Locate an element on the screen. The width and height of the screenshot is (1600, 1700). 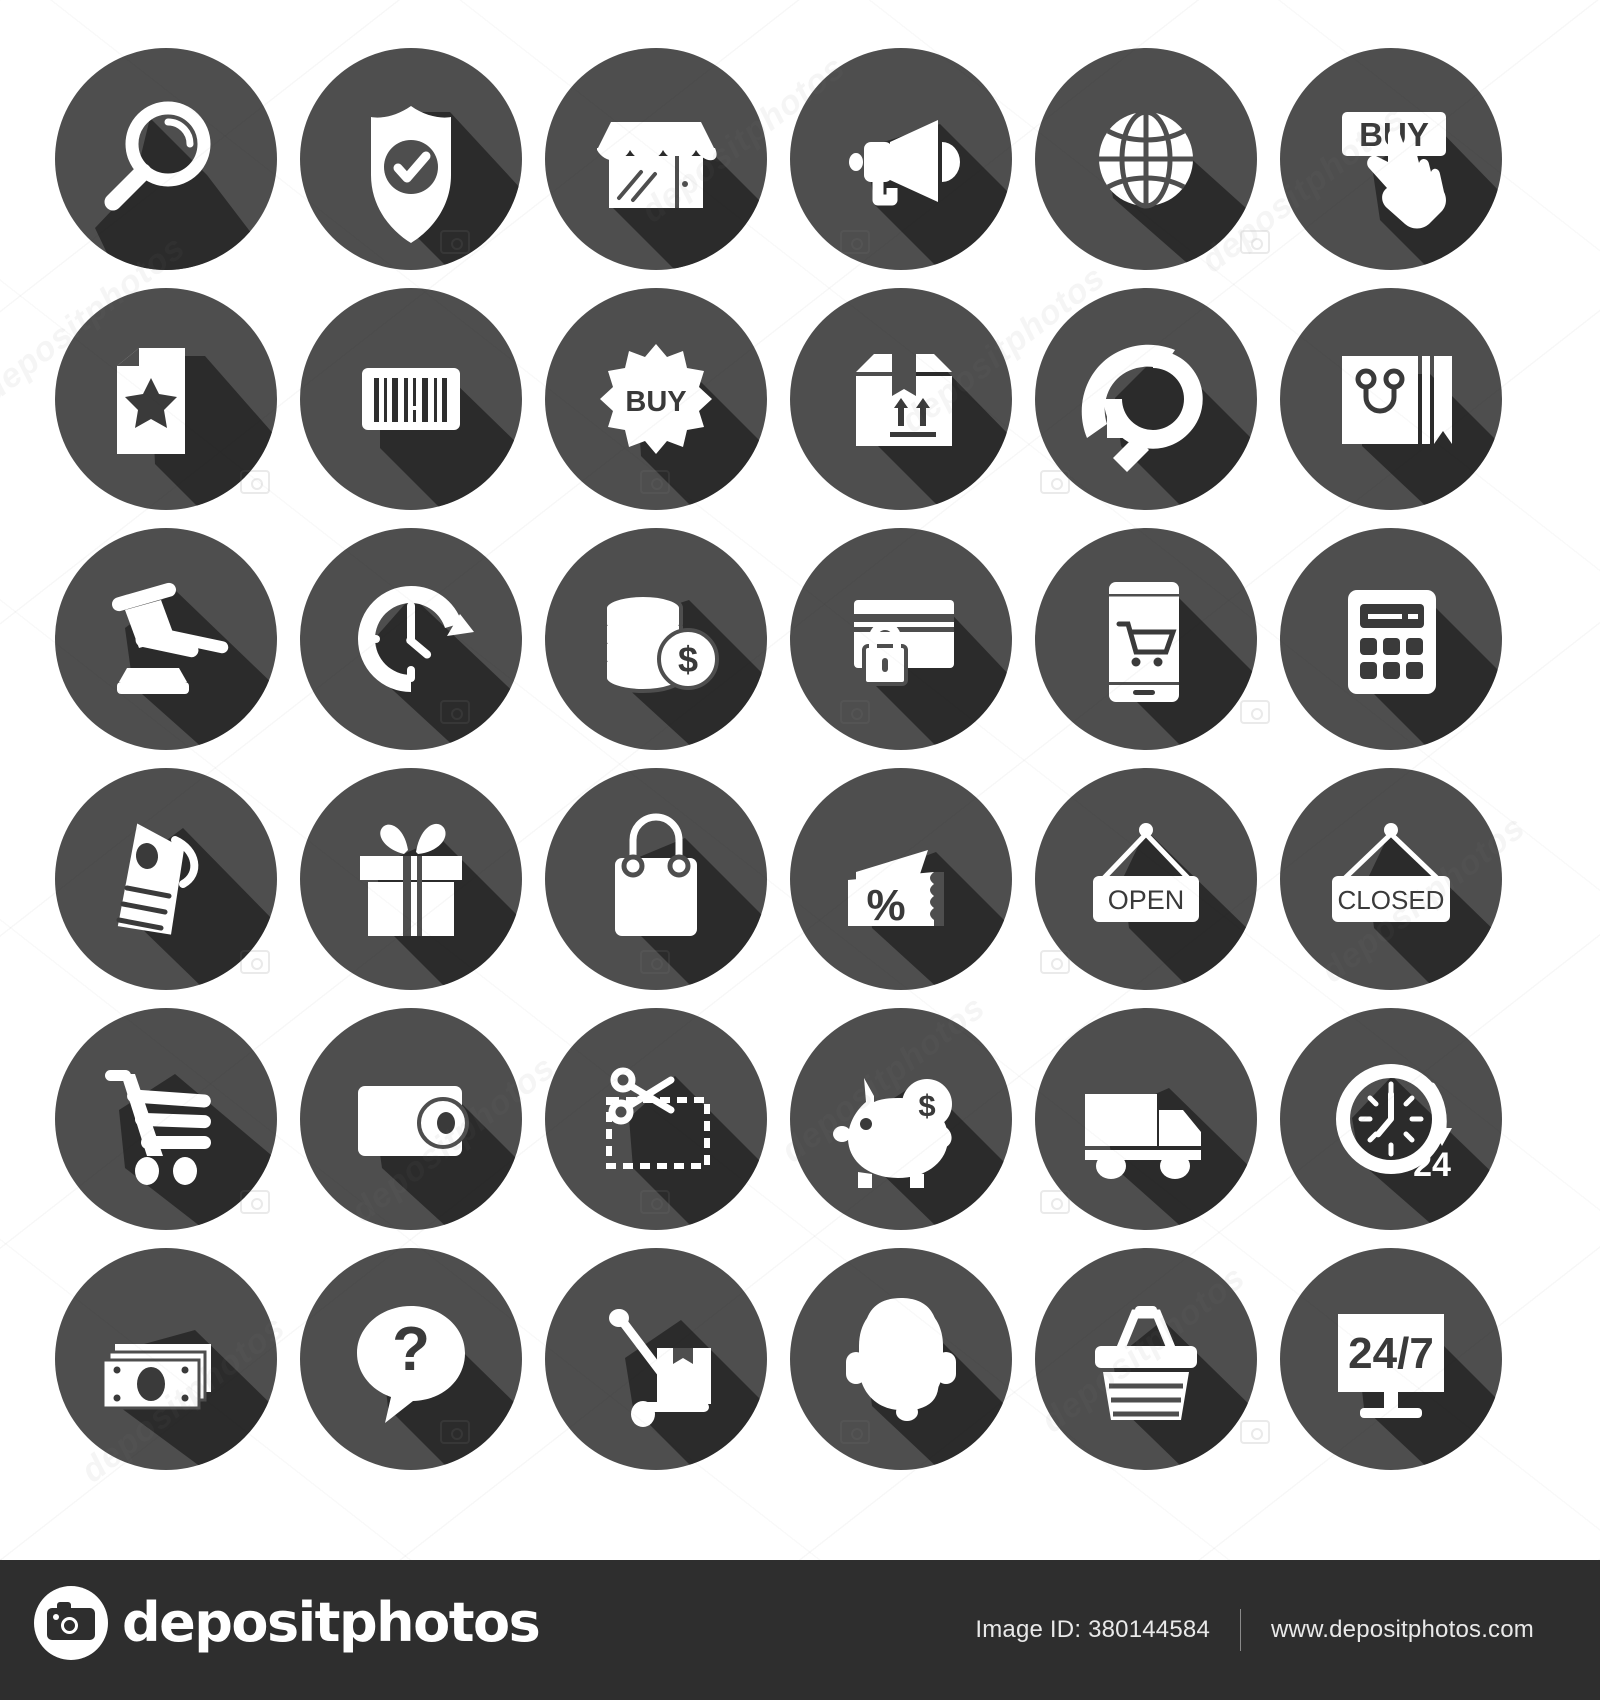
barcode-icon is located at coordinates (411, 399).